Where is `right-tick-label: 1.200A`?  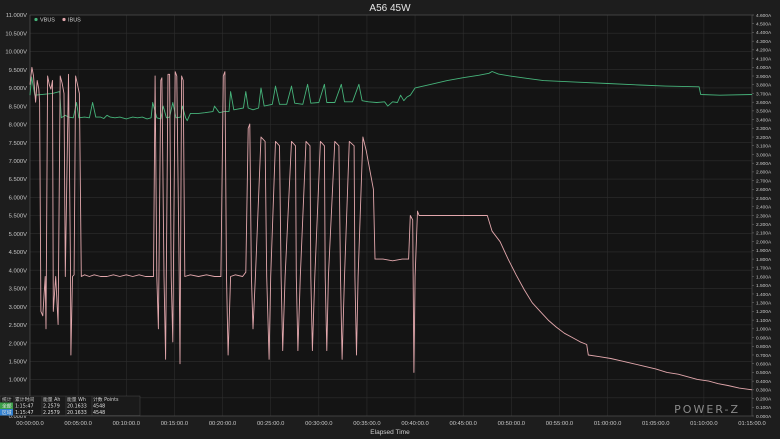 right-tick-label: 1.200A is located at coordinates (764, 312).